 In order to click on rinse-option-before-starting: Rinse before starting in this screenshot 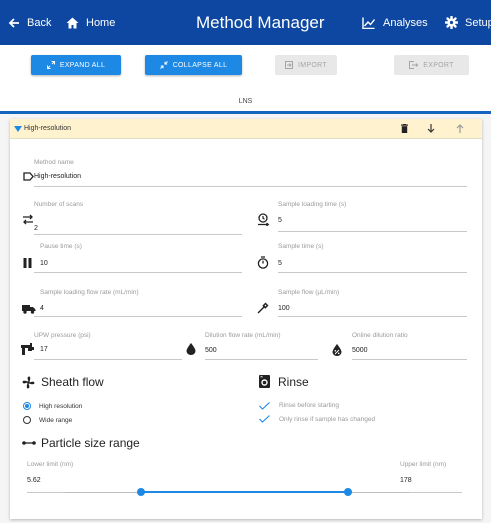, I will do `click(309, 405)`.